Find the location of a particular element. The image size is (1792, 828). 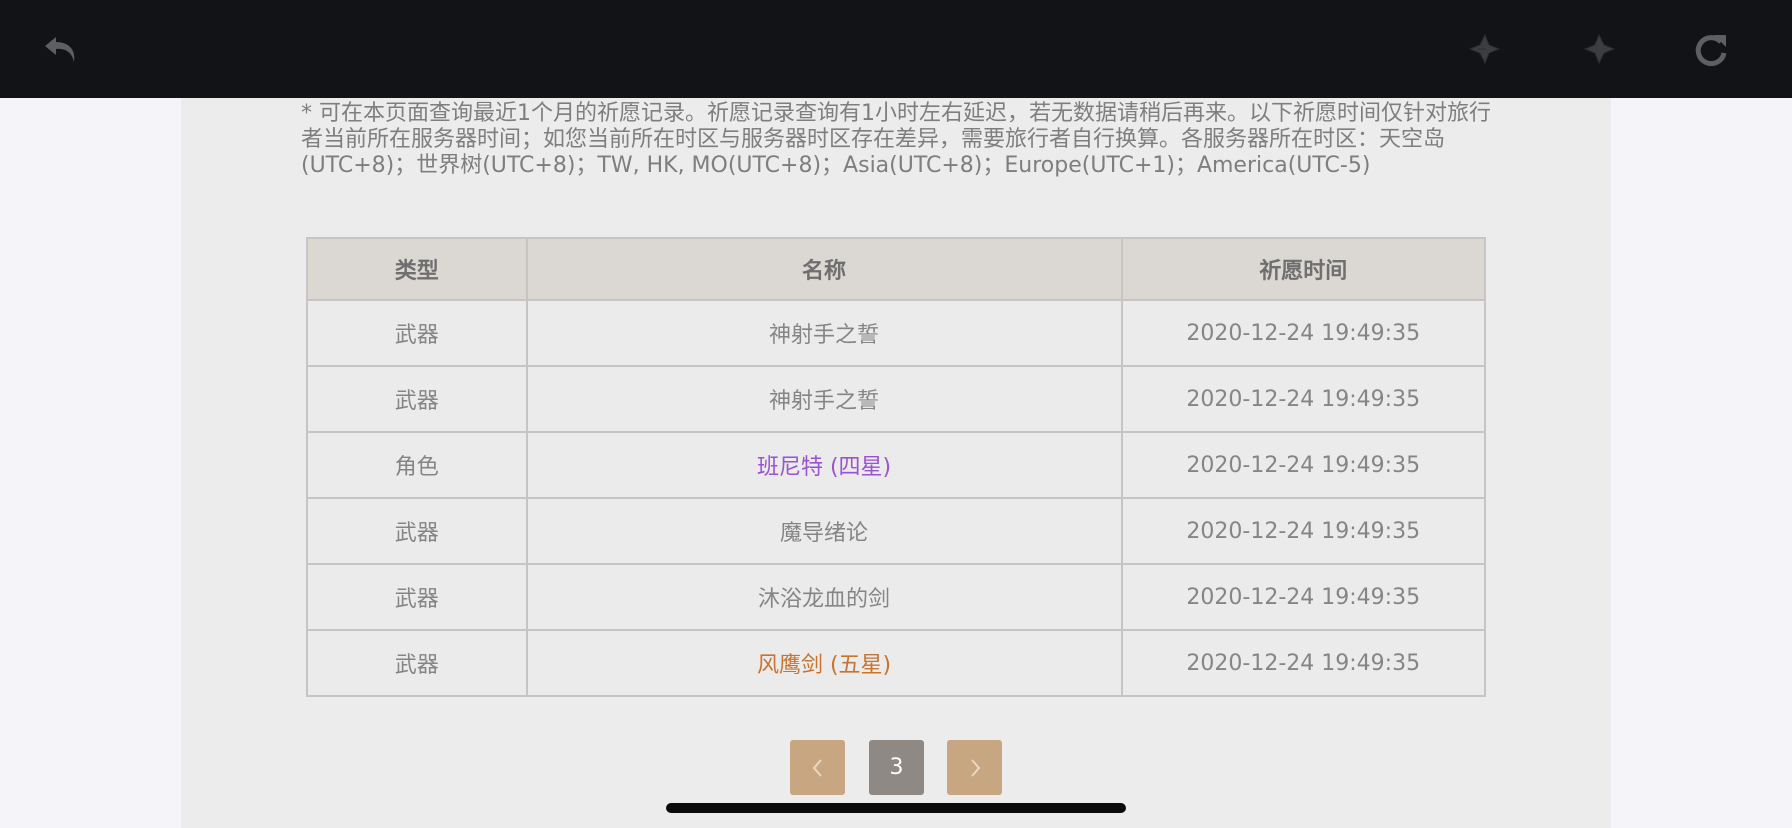

cell-name: 班尼特 (四星) is located at coordinates (824, 465).